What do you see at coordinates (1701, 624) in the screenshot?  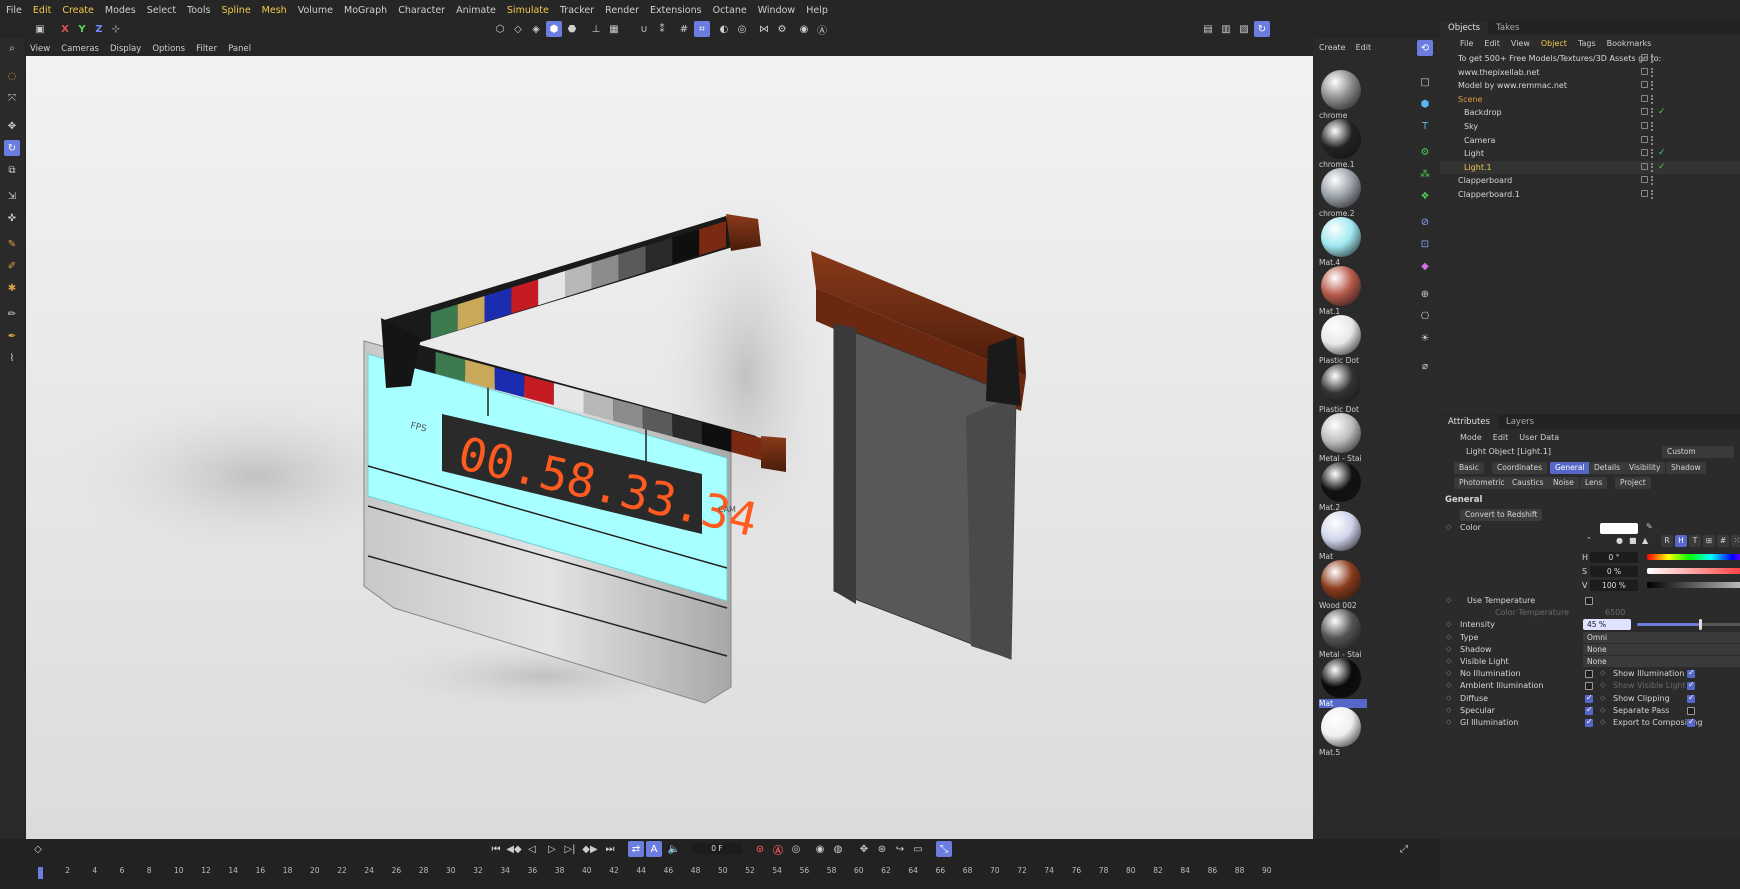 I see `intensity-slider-handle` at bounding box center [1701, 624].